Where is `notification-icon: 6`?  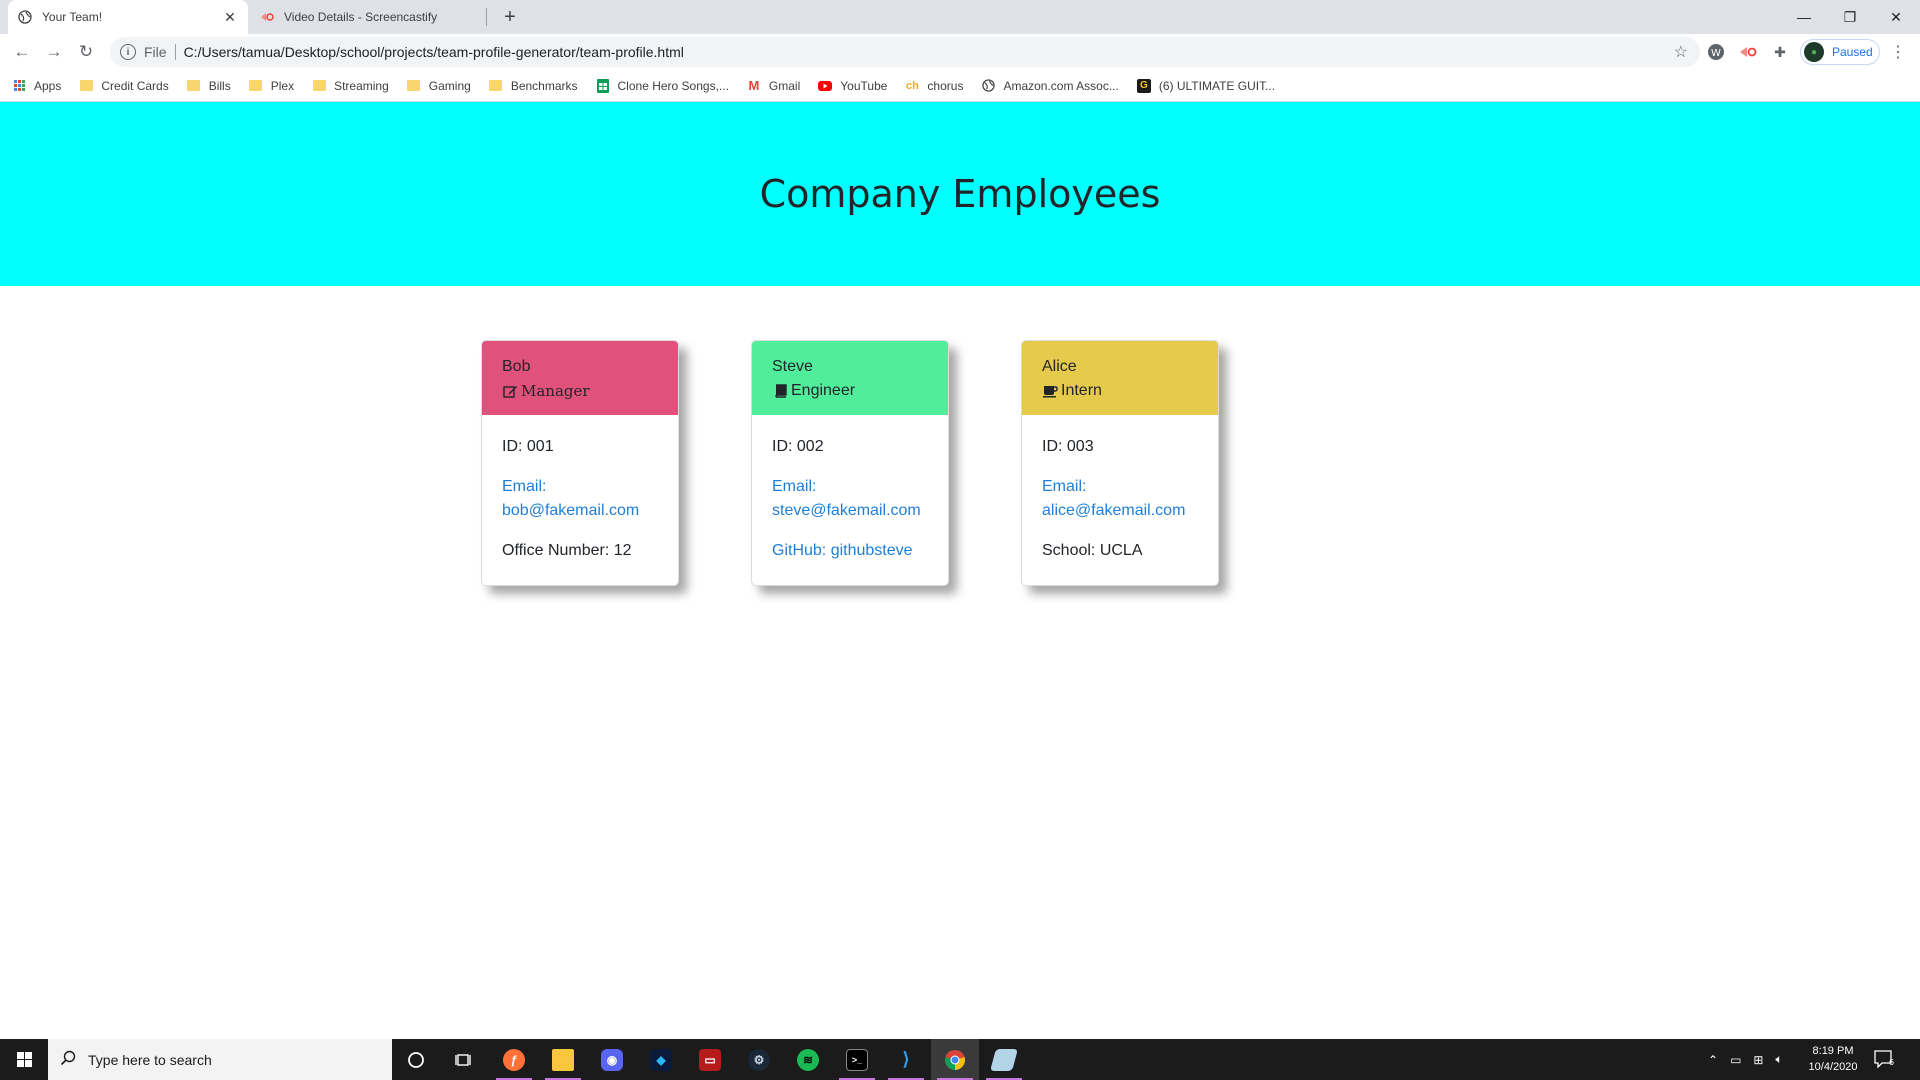 notification-icon: 6 is located at coordinates (1884, 1059).